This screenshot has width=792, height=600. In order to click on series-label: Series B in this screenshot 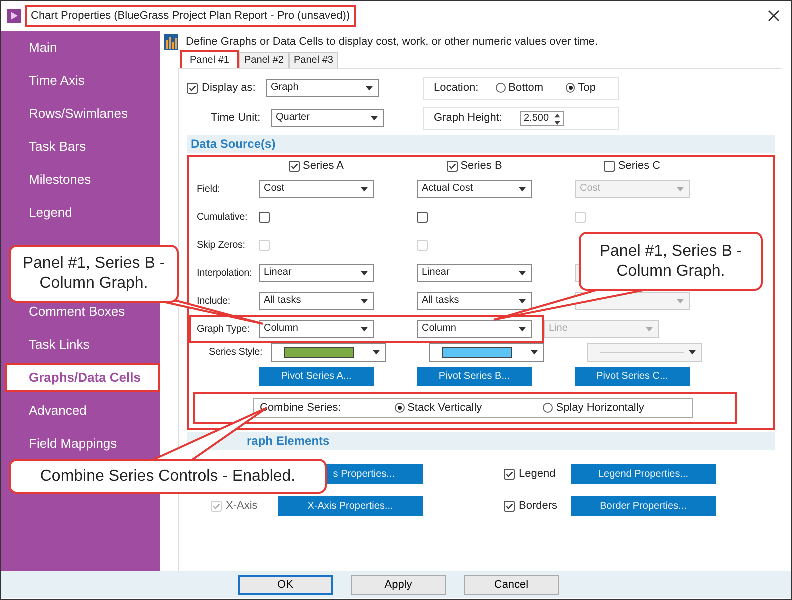, I will do `click(481, 166)`.